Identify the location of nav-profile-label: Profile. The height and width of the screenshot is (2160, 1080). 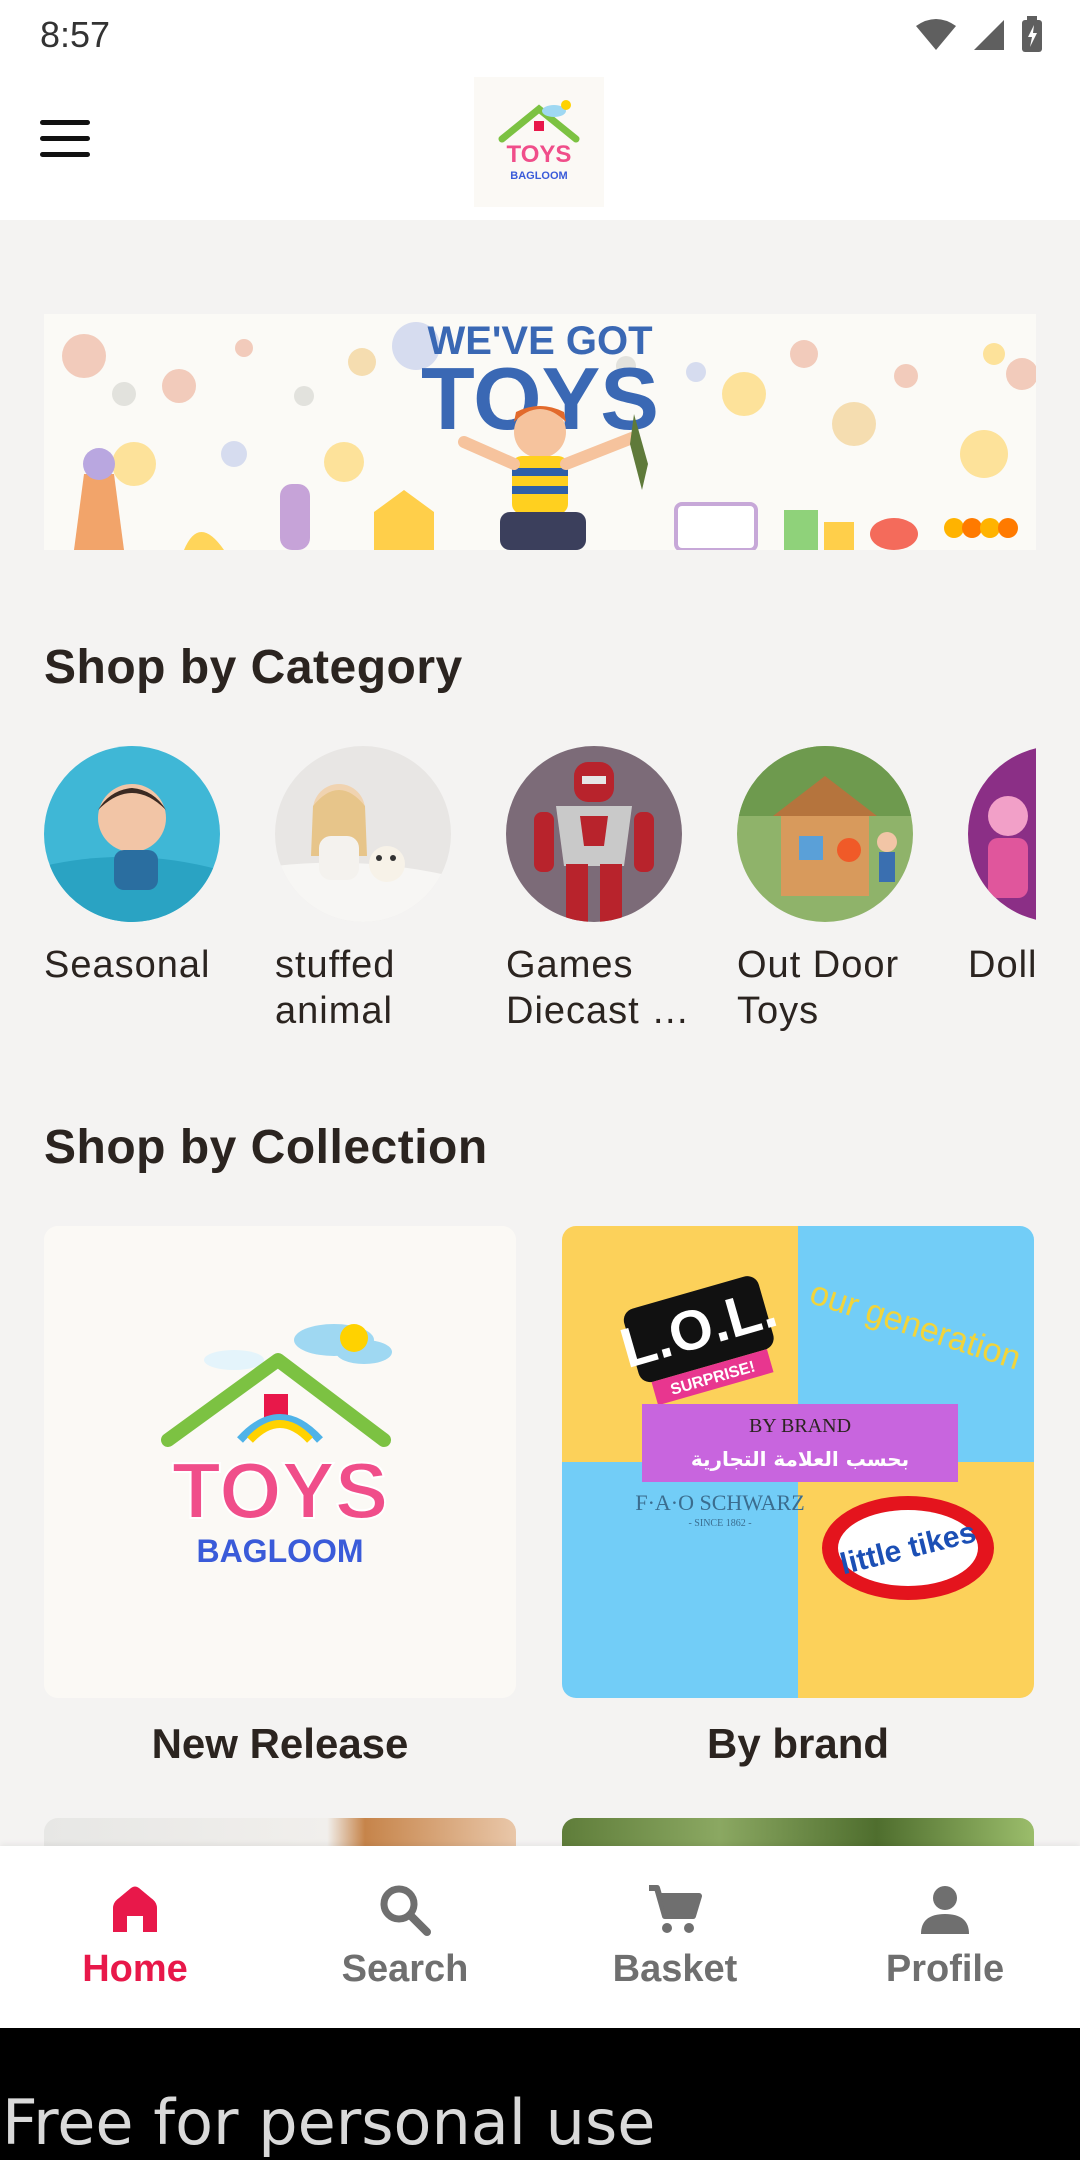
(945, 1969).